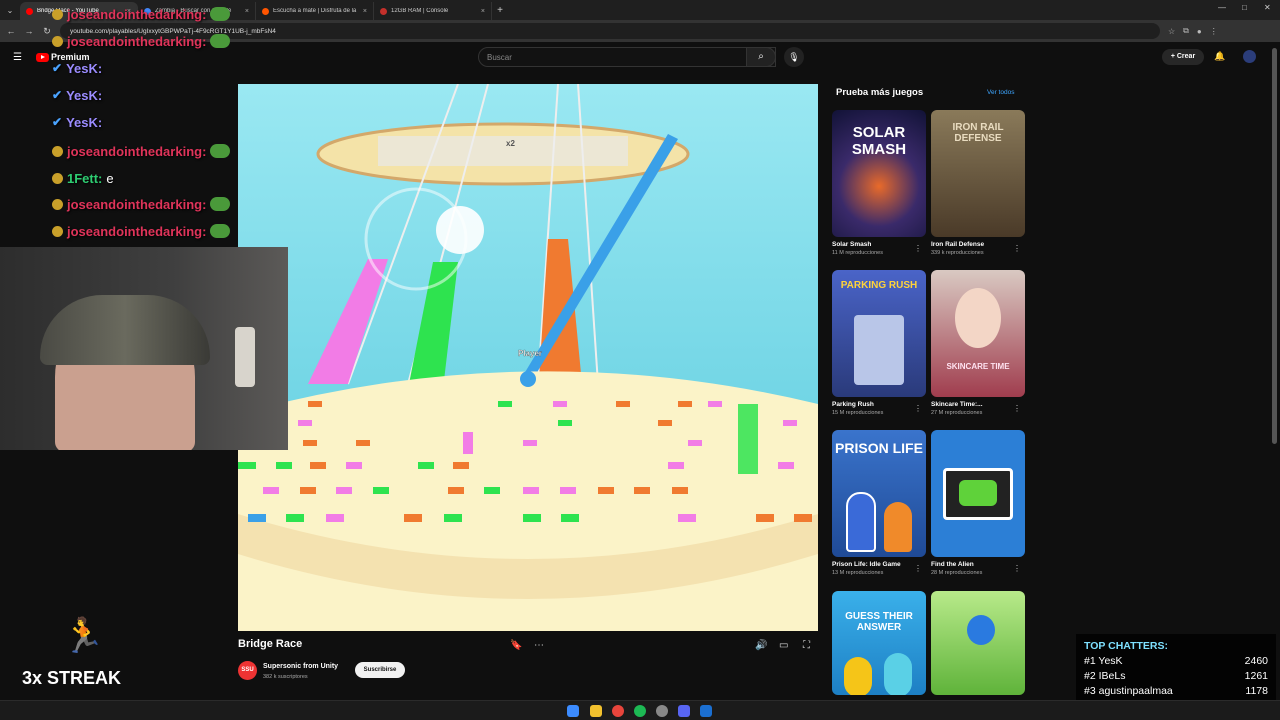 The height and width of the screenshot is (720, 1280). I want to click on alien-face-icon, so click(978, 493).